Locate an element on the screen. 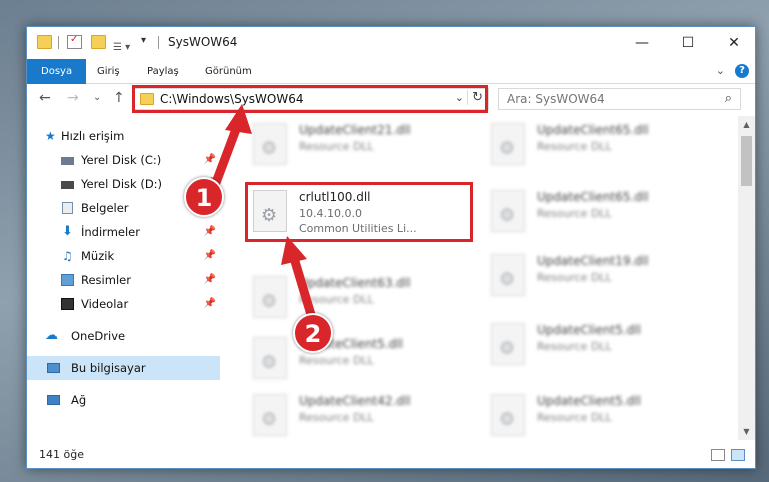 The image size is (769, 482). sidebar-item-label: Resimler is located at coordinates (106, 280).